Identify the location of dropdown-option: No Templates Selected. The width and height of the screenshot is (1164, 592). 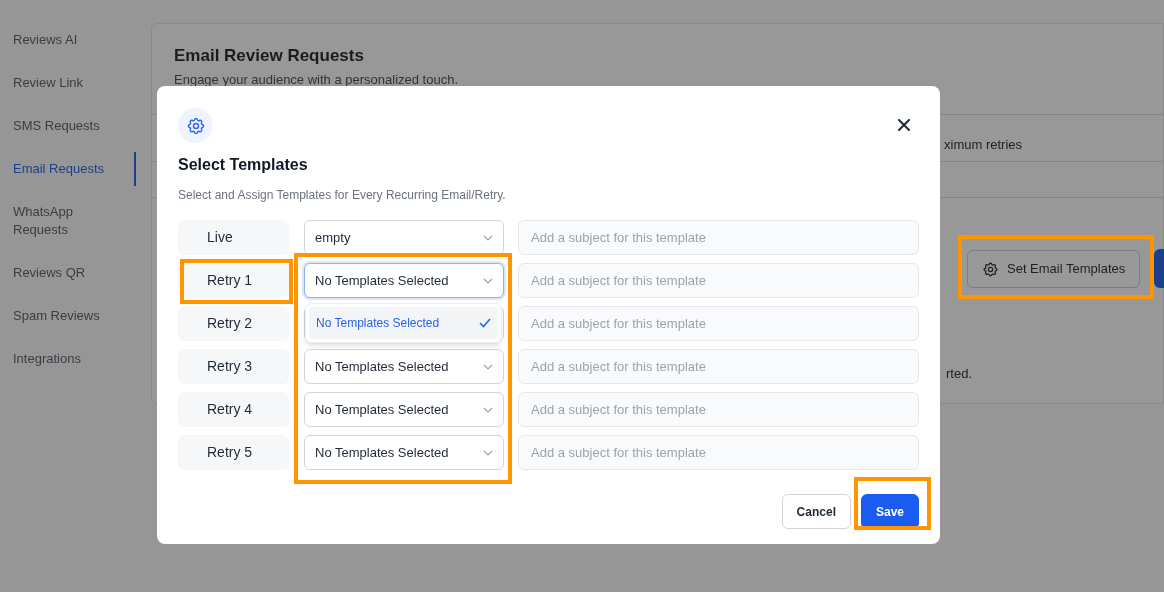
(403, 323).